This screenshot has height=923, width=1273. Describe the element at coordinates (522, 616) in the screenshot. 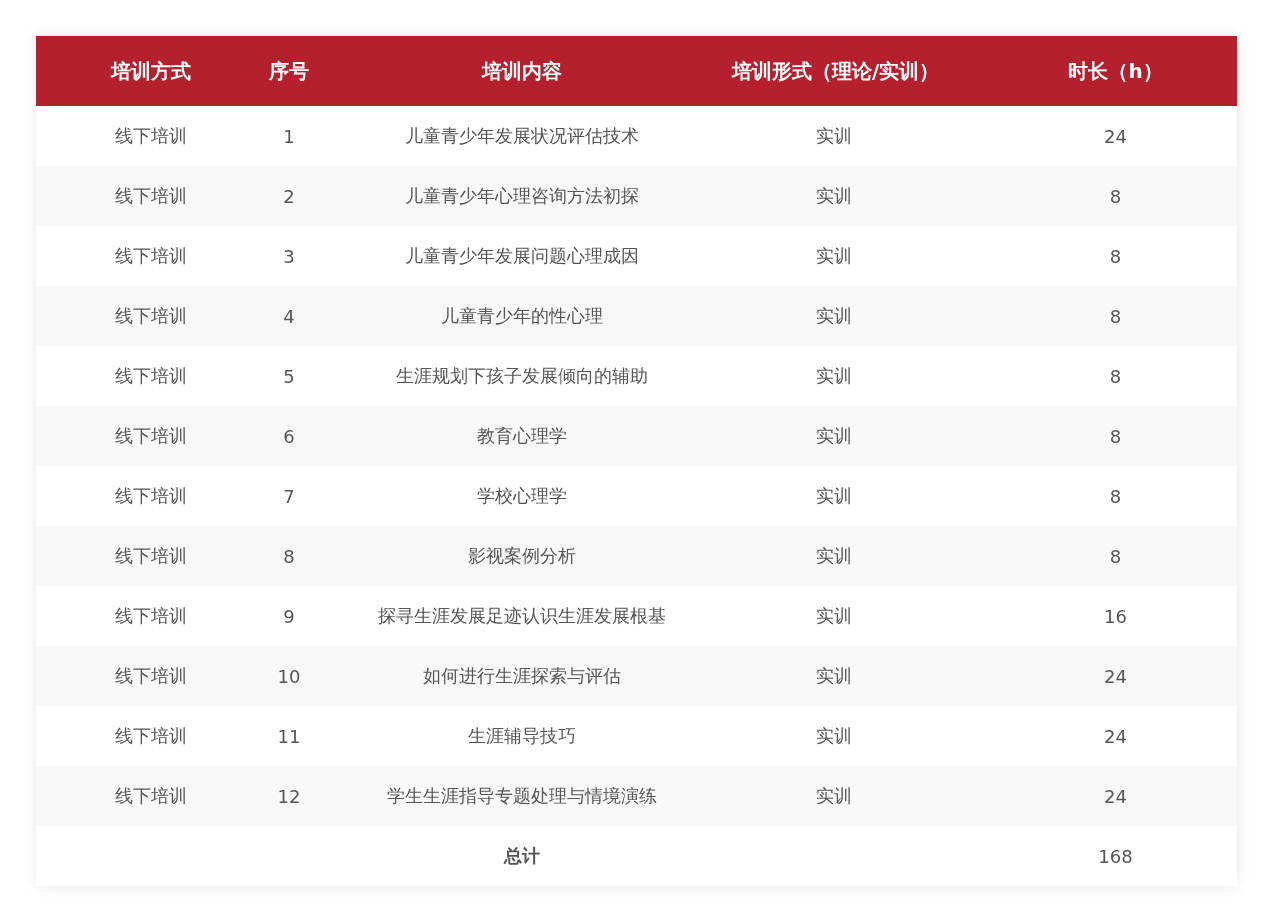

I see `table-cell-text: 探寻生涯发展足迹认识生涯发展根基` at that location.